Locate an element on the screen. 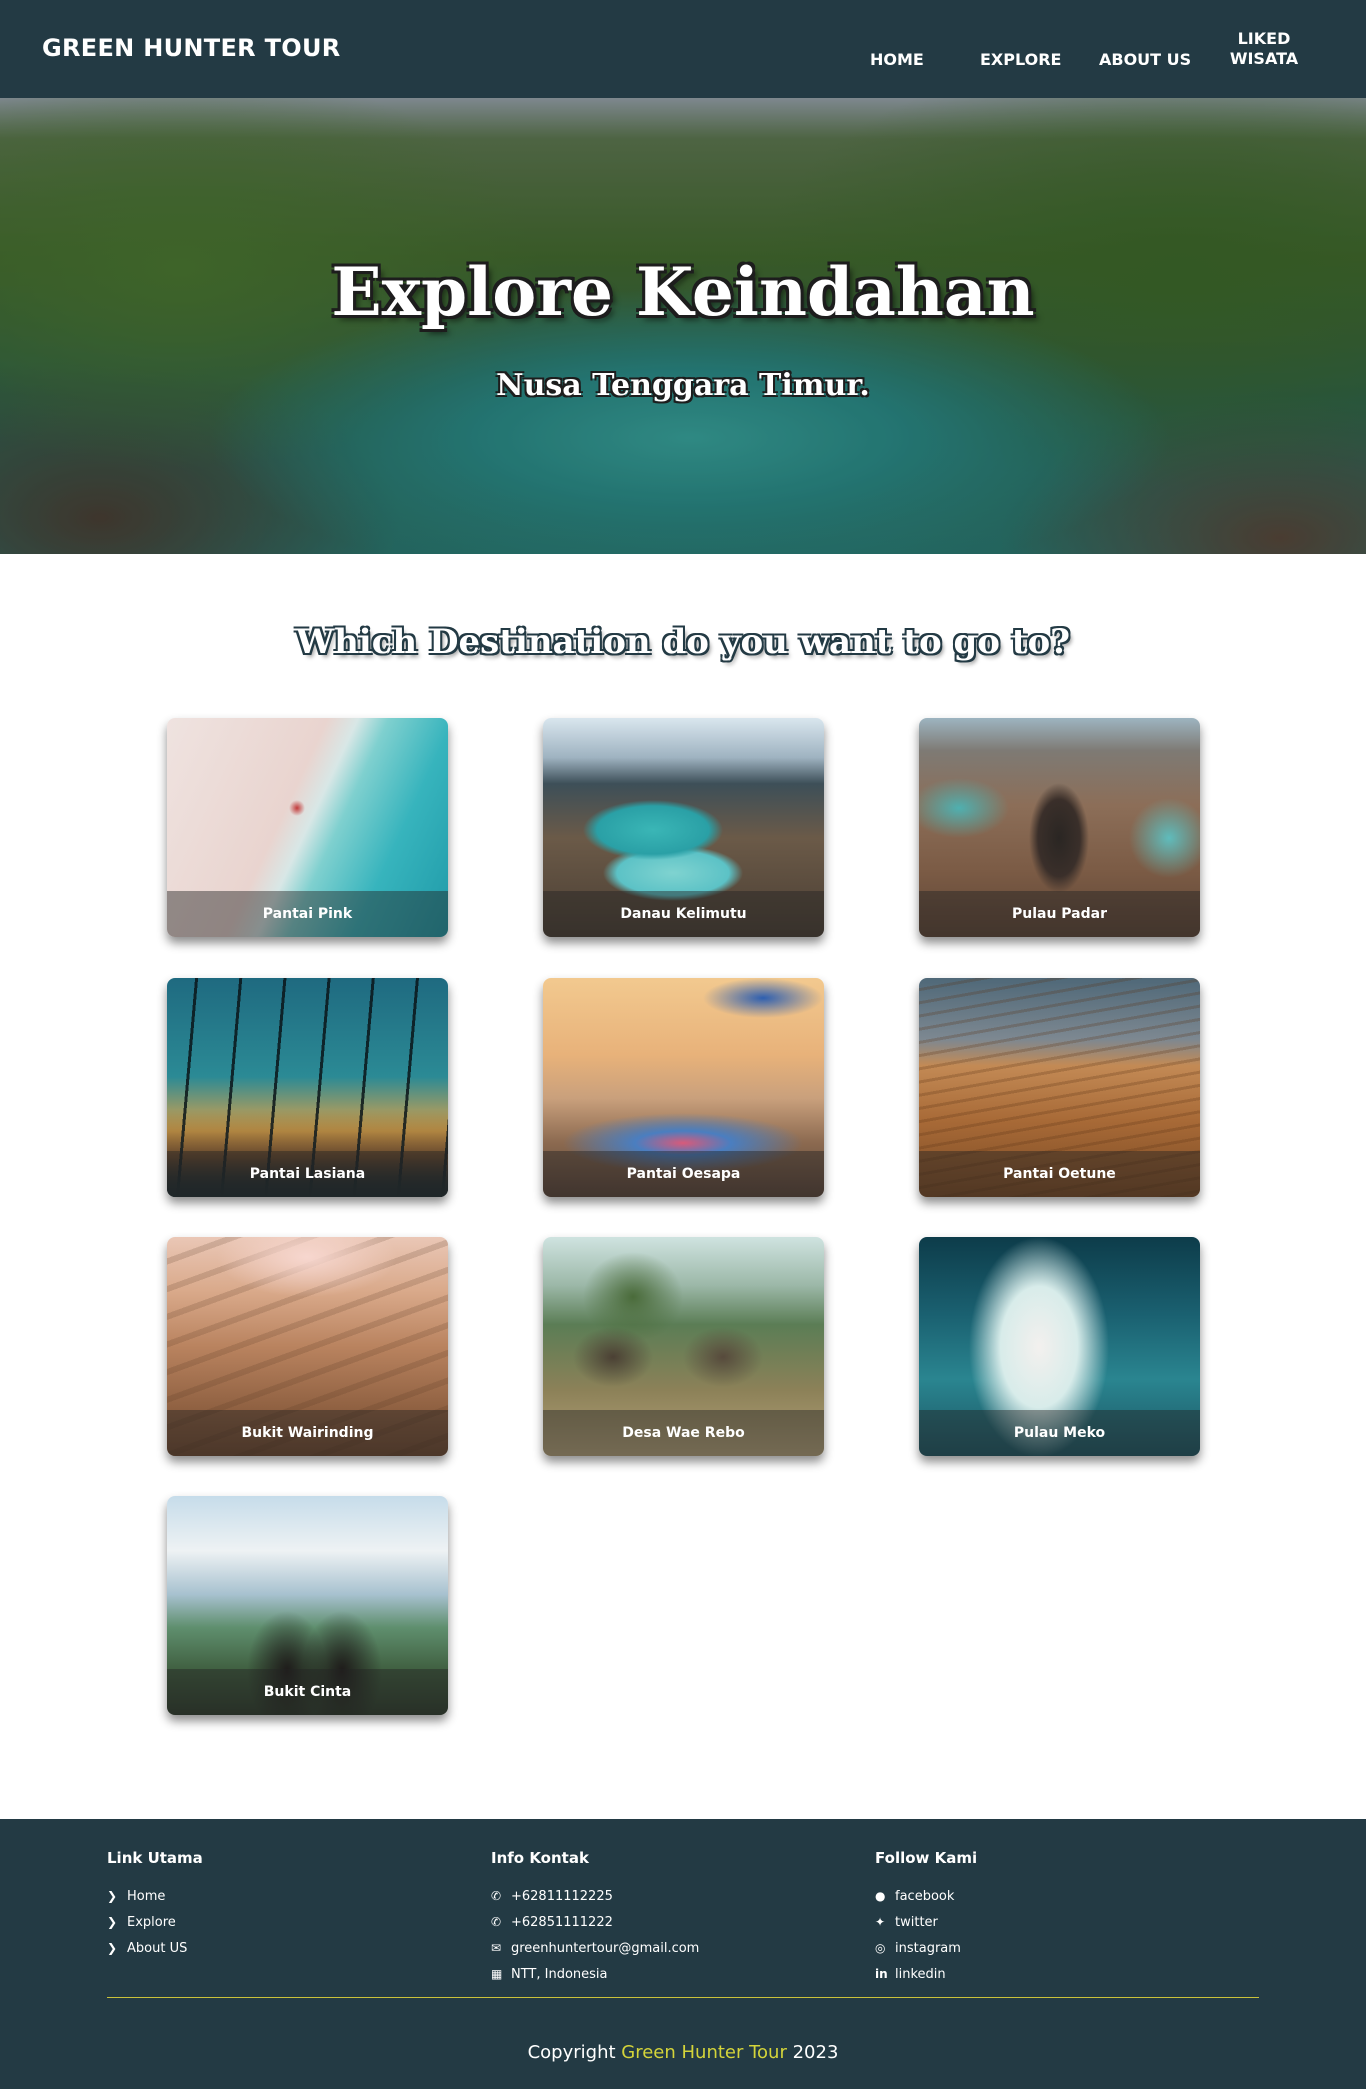  social-label: instagram is located at coordinates (928, 1948).